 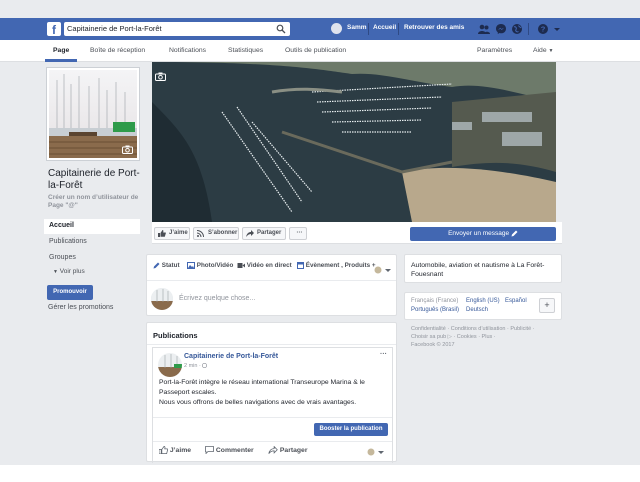 I want to click on follow-page-button: S’abonner, so click(x=216, y=233).